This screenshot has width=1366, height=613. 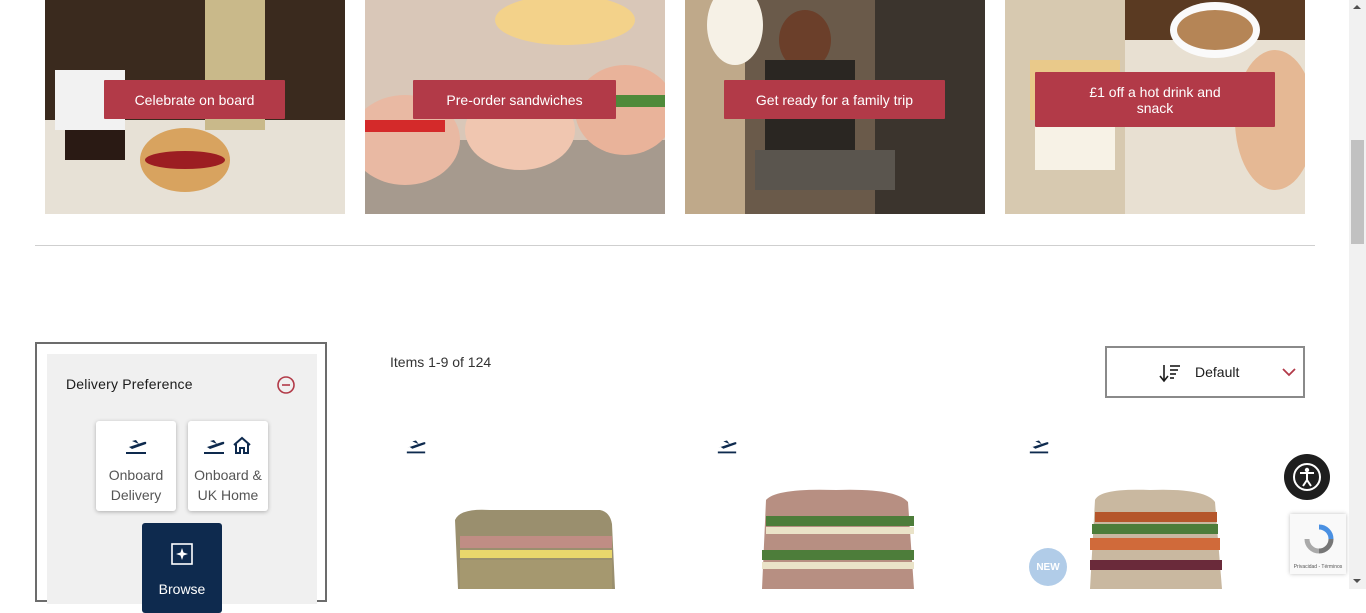 What do you see at coordinates (228, 485) in the screenshot?
I see `onboard-uk-home-label: Onboard & UK Home` at bounding box center [228, 485].